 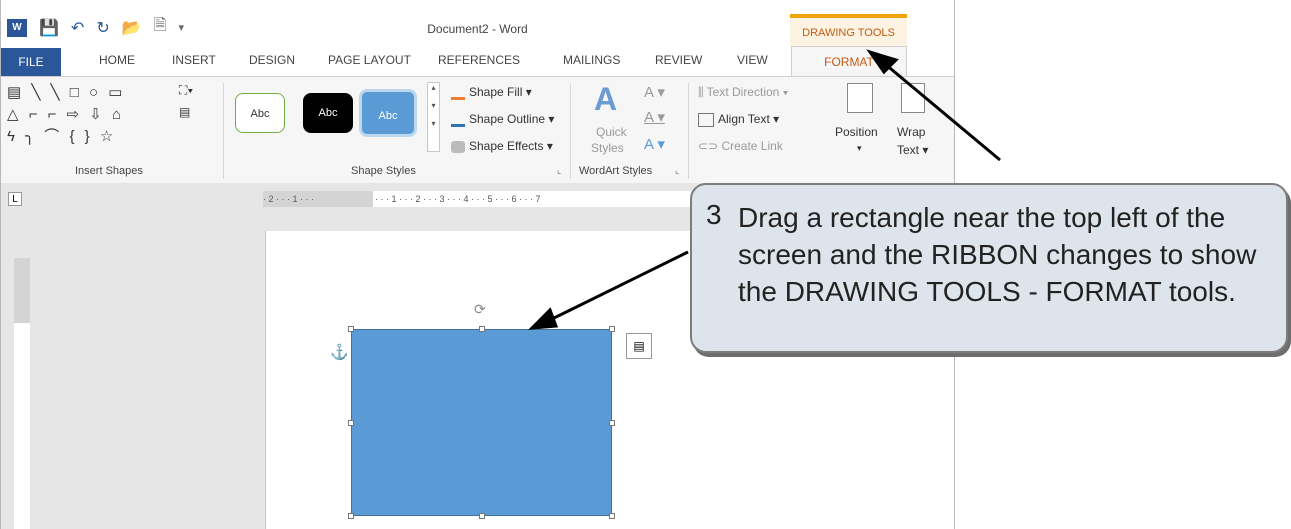 I want to click on pencil-icon, so click(x=458, y=120).